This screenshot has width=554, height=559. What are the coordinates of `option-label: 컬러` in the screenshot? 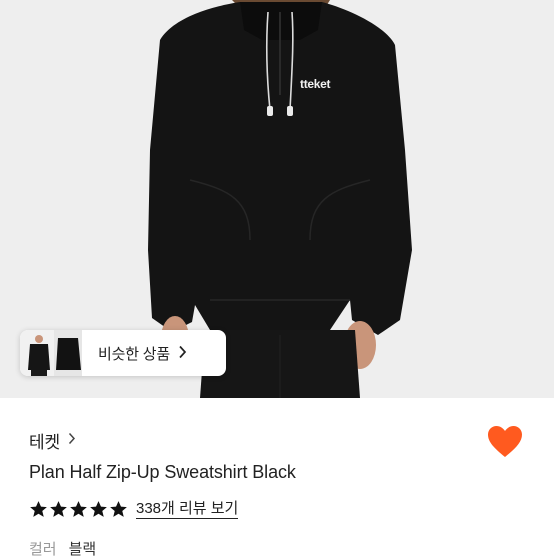 It's located at (43, 549).